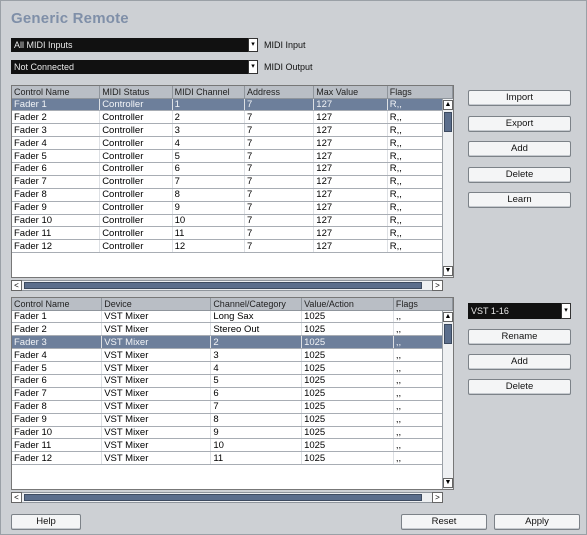 The width and height of the screenshot is (587, 535). Describe the element at coordinates (256, 433) in the screenshot. I see `table-cell: 9` at that location.